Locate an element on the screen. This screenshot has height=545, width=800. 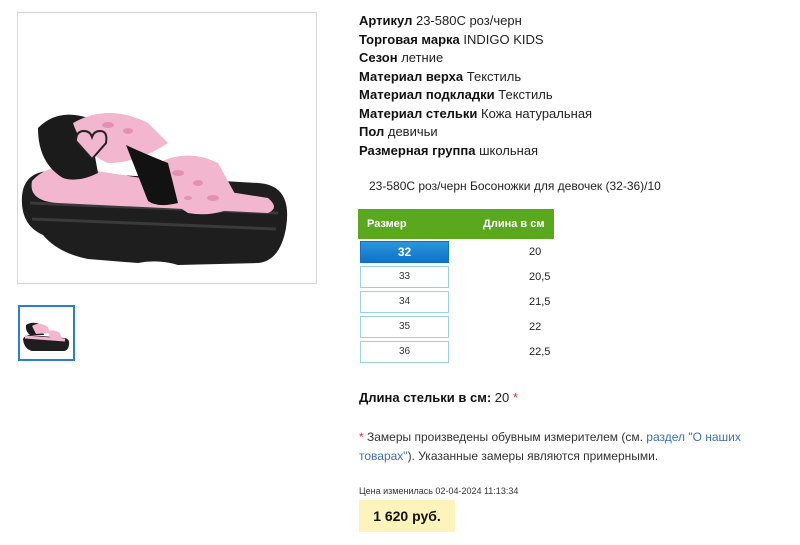
price-changed-date: Цена изменилась 02-04-2024 11:13:34 is located at coordinates (439, 491).